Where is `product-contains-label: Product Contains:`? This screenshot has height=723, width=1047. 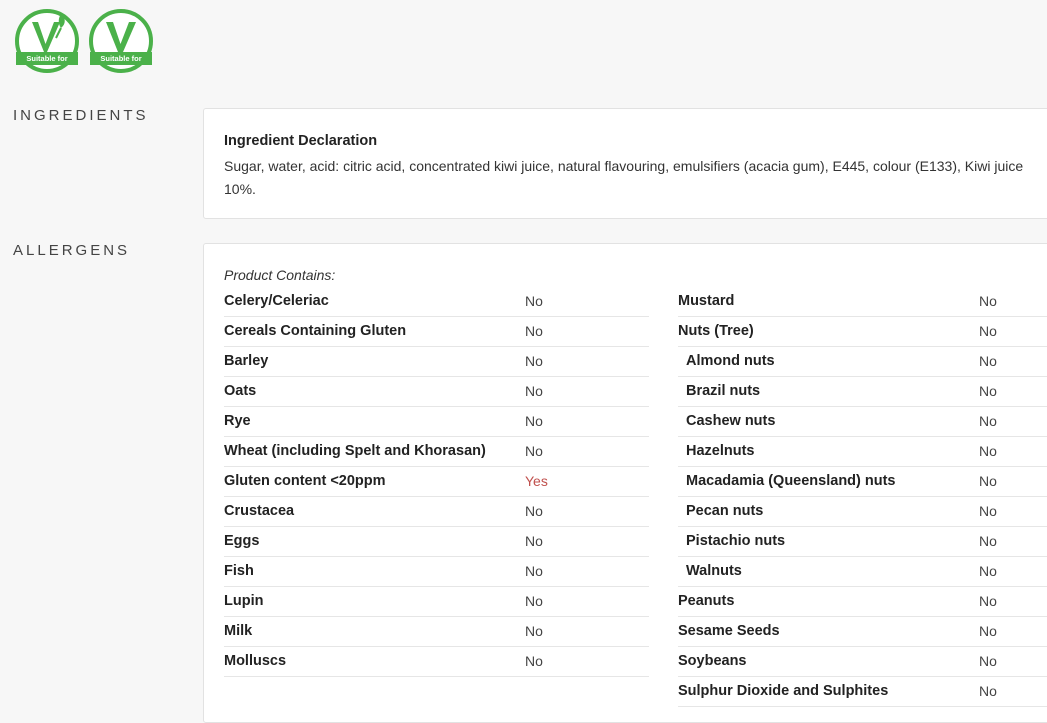
product-contains-label: Product Contains: is located at coordinates (280, 275).